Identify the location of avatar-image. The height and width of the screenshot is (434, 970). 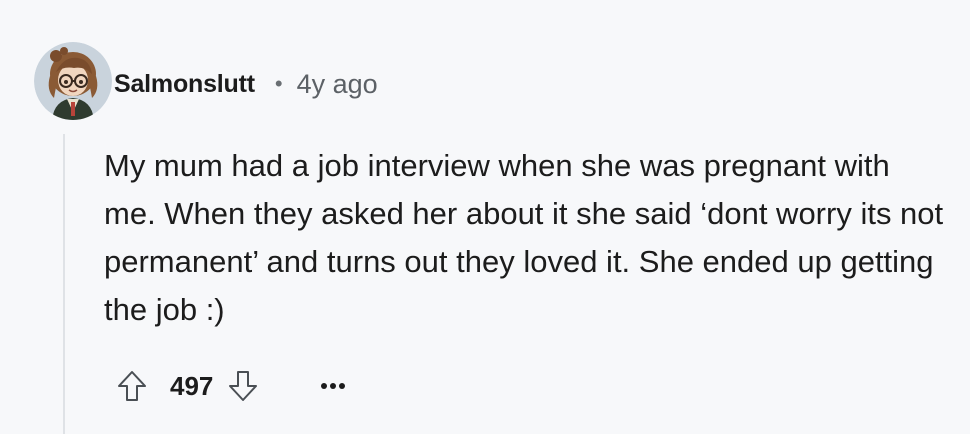
(73, 81).